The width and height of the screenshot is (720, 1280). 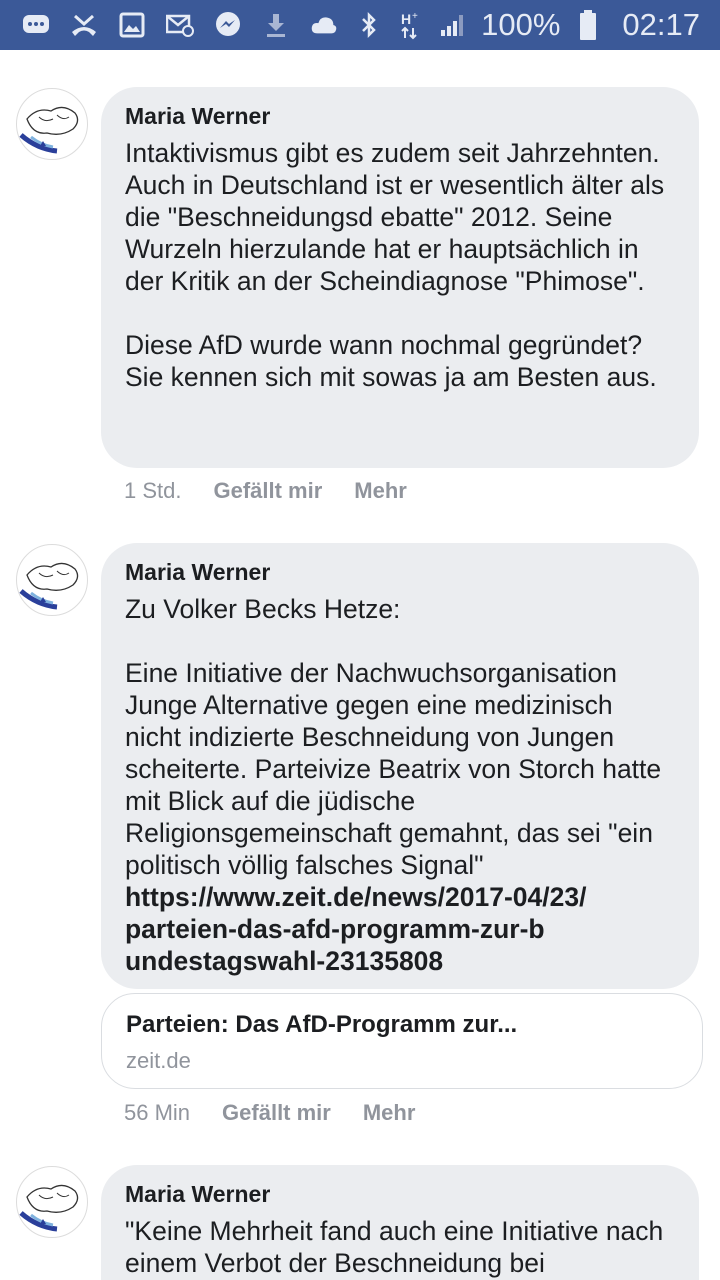 What do you see at coordinates (406, 19) in the screenshot?
I see `svg-text: H` at bounding box center [406, 19].